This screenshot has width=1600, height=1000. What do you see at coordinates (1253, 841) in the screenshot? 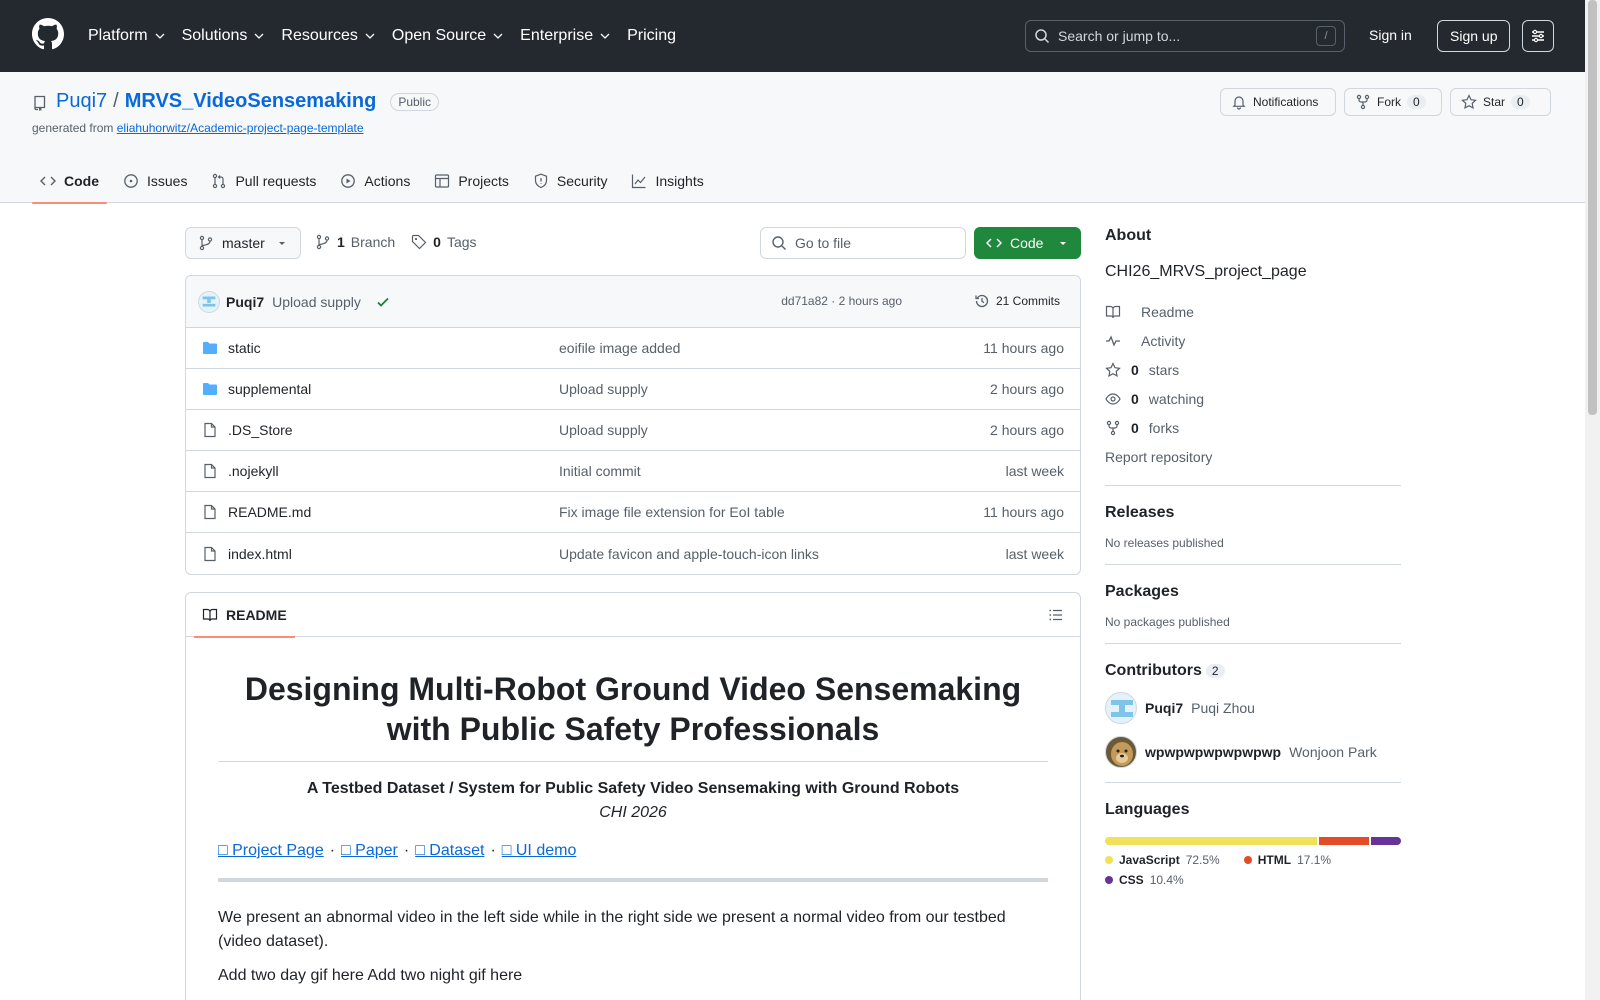
I see `language-bar` at bounding box center [1253, 841].